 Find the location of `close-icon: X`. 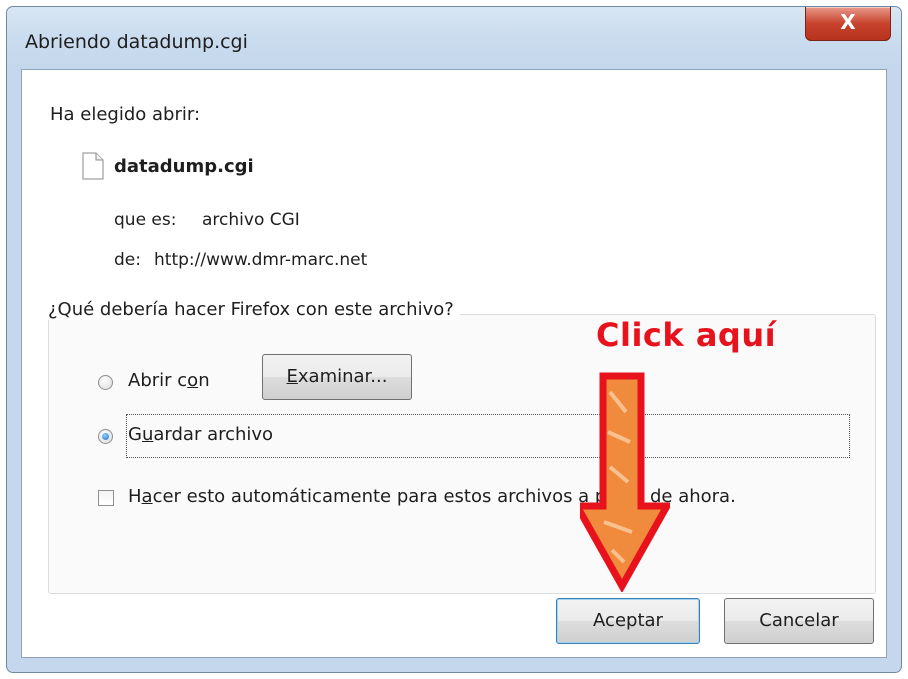

close-icon: X is located at coordinates (848, 22).